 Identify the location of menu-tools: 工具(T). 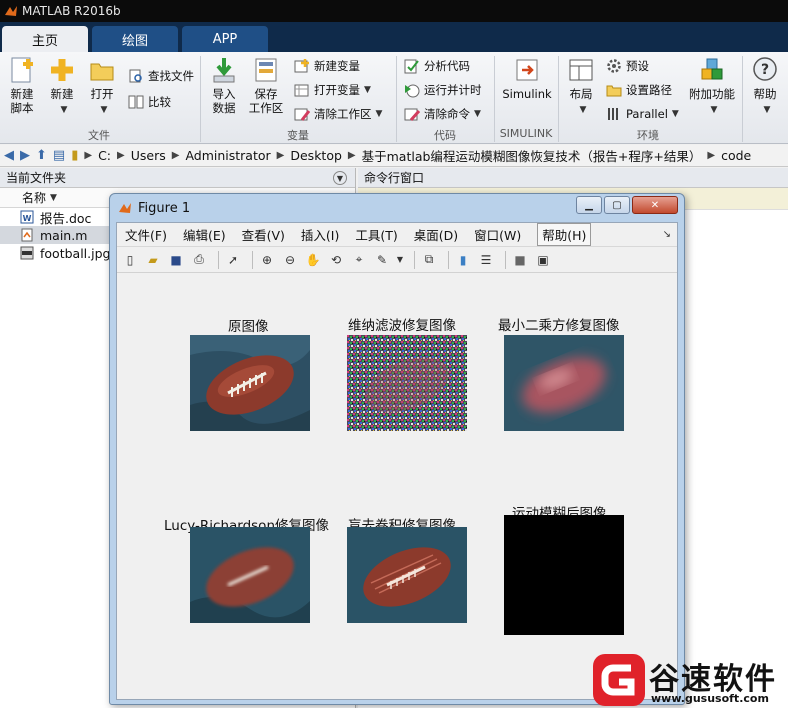
(376, 234).